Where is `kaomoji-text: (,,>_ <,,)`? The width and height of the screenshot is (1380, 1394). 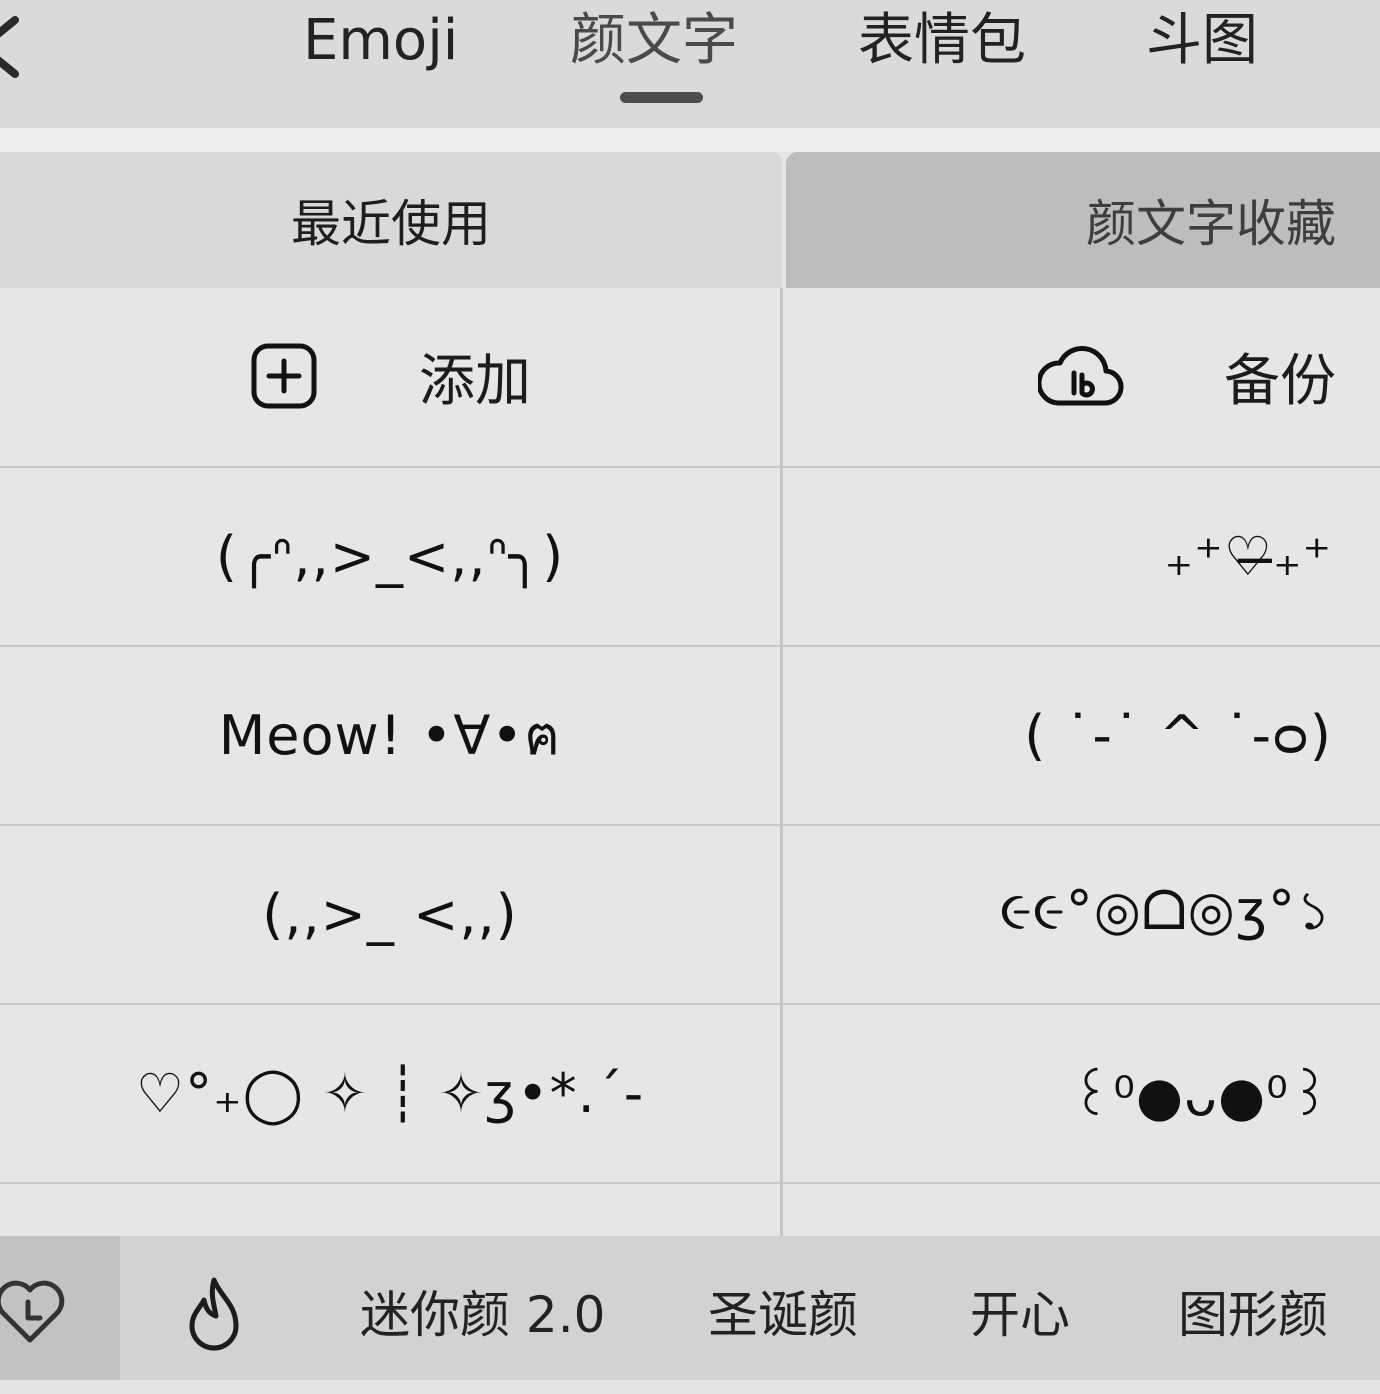
kaomoji-text: (,,>_ <,,) is located at coordinates (390, 914).